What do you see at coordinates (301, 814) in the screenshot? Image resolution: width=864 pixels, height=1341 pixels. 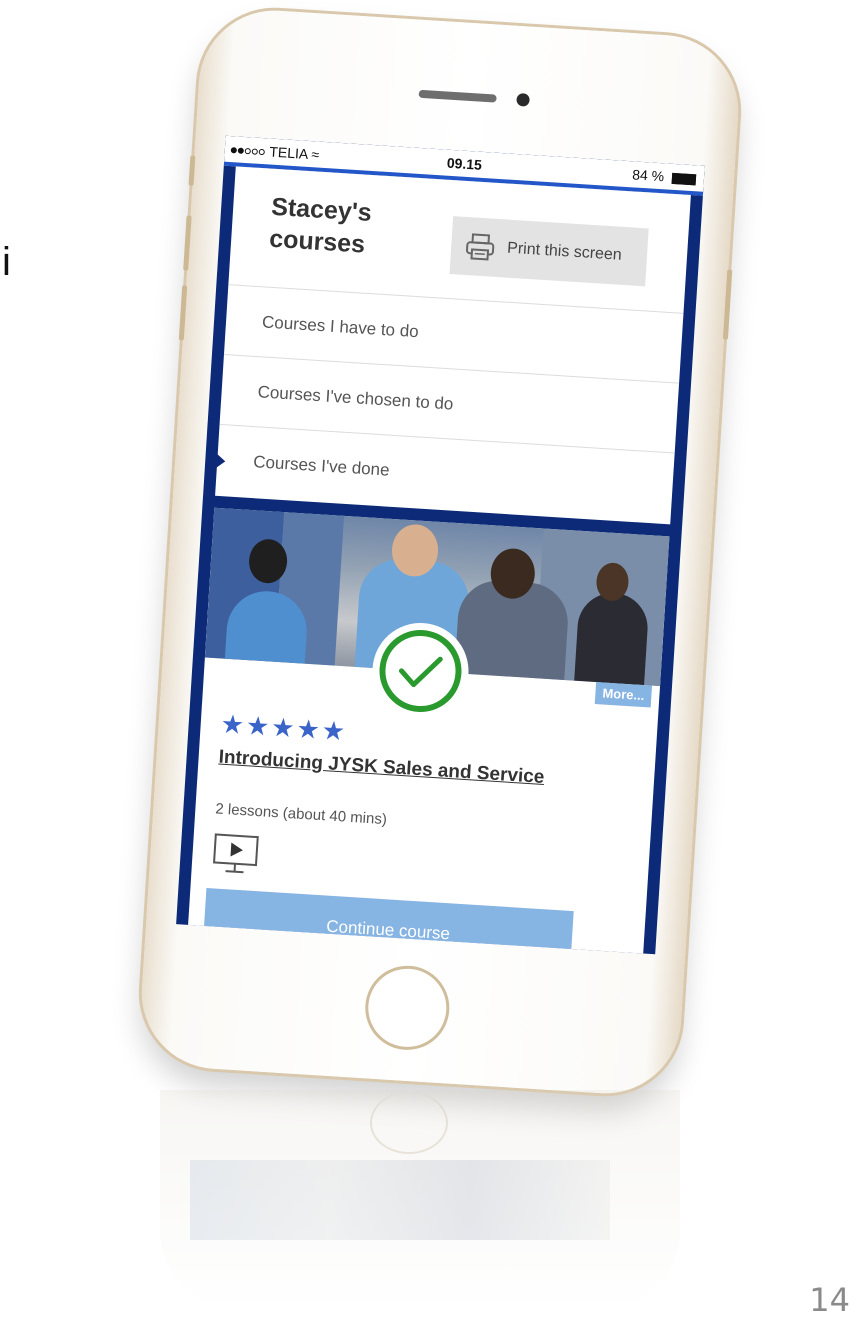 I see `lesson-count: 2 lessons (about 40 mins)` at bounding box center [301, 814].